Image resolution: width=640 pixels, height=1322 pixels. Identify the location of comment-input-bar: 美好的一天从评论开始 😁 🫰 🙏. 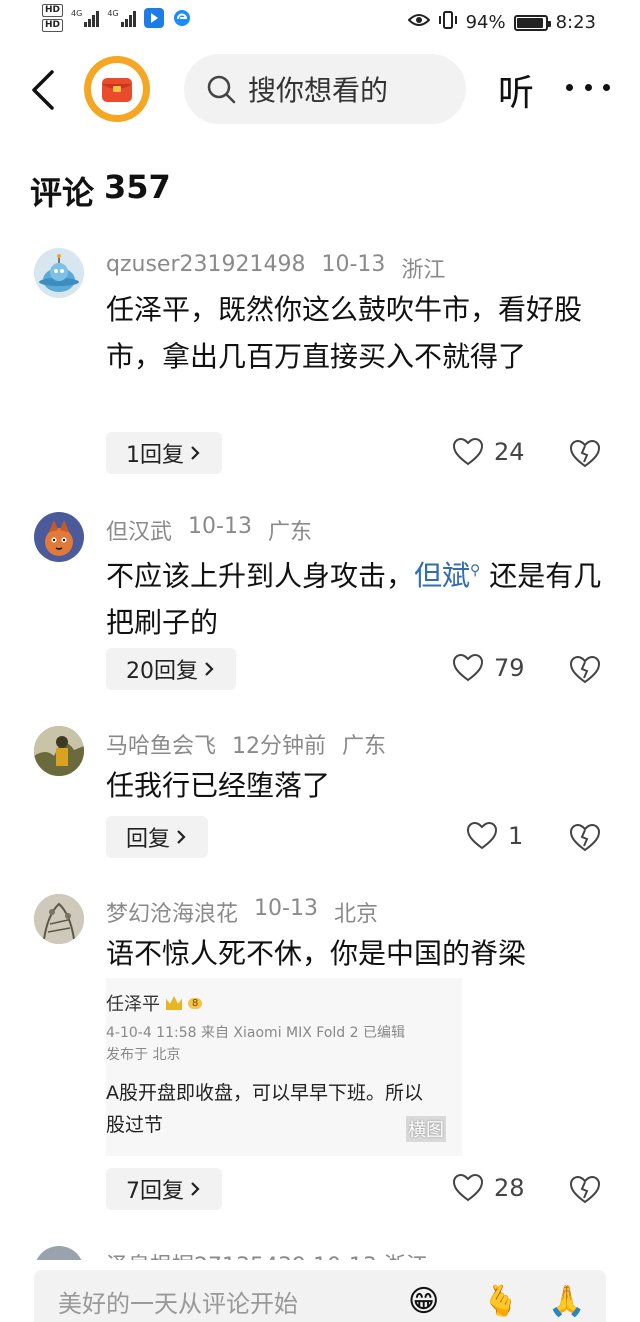
(320, 1291).